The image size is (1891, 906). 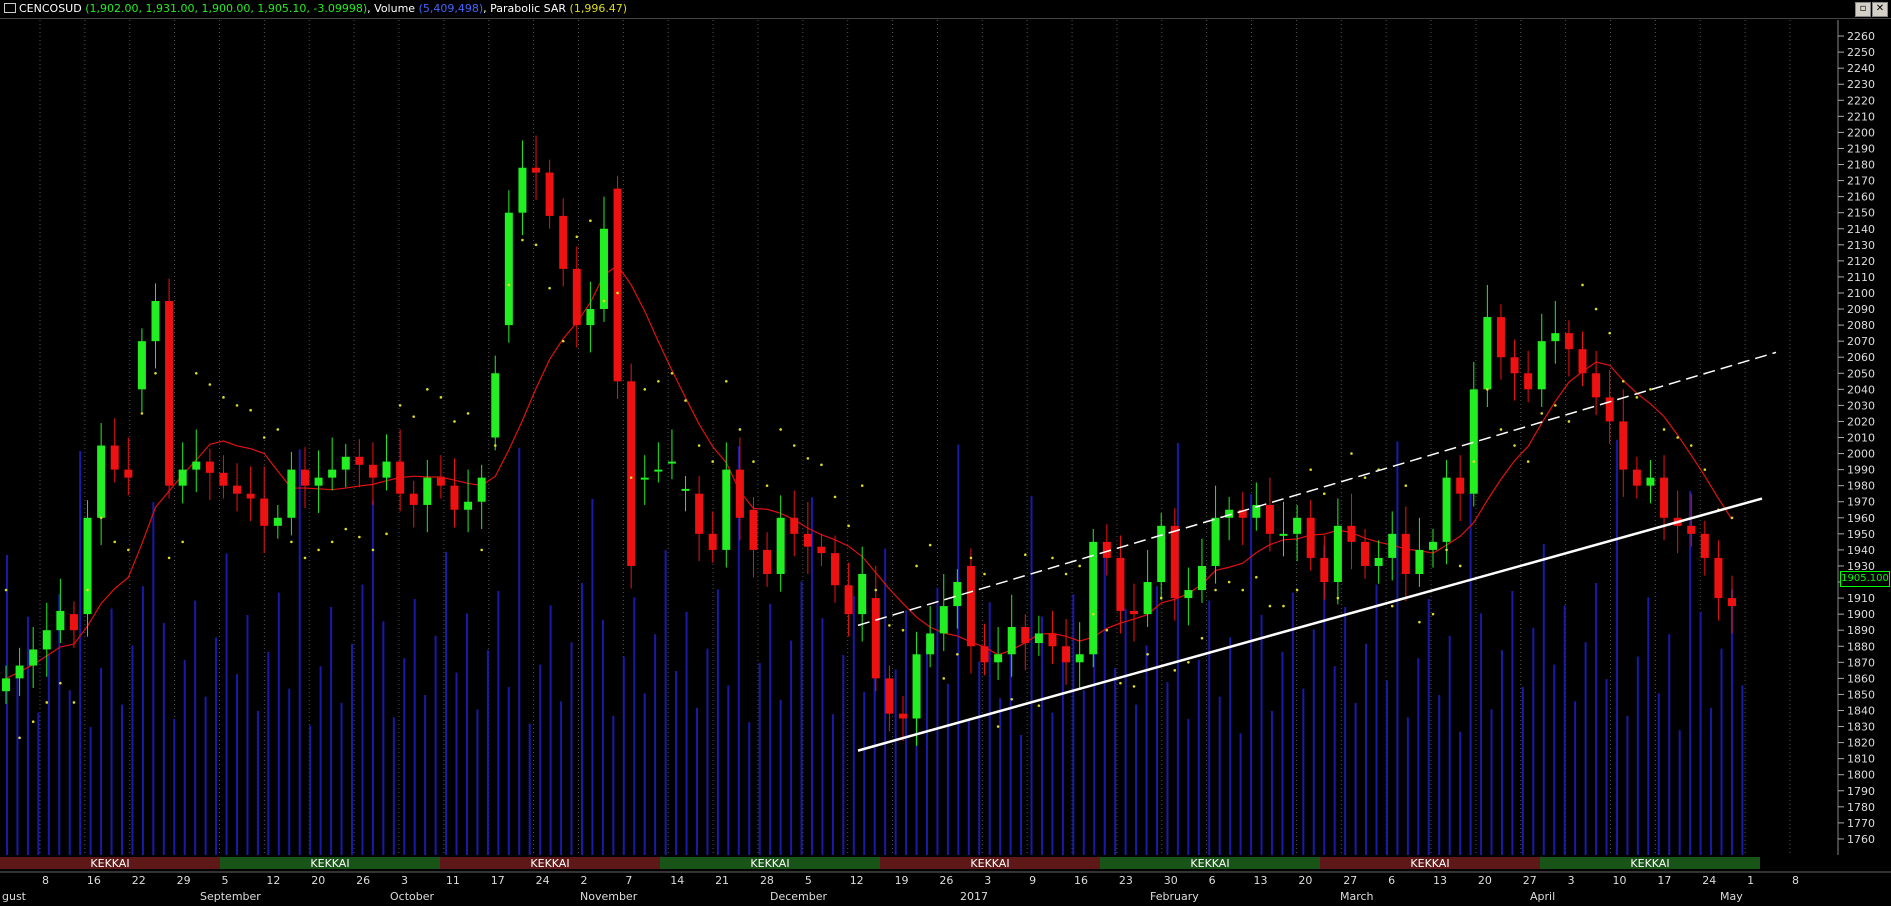 What do you see at coordinates (1880, 9) in the screenshot?
I see `close-icon: ✕` at bounding box center [1880, 9].